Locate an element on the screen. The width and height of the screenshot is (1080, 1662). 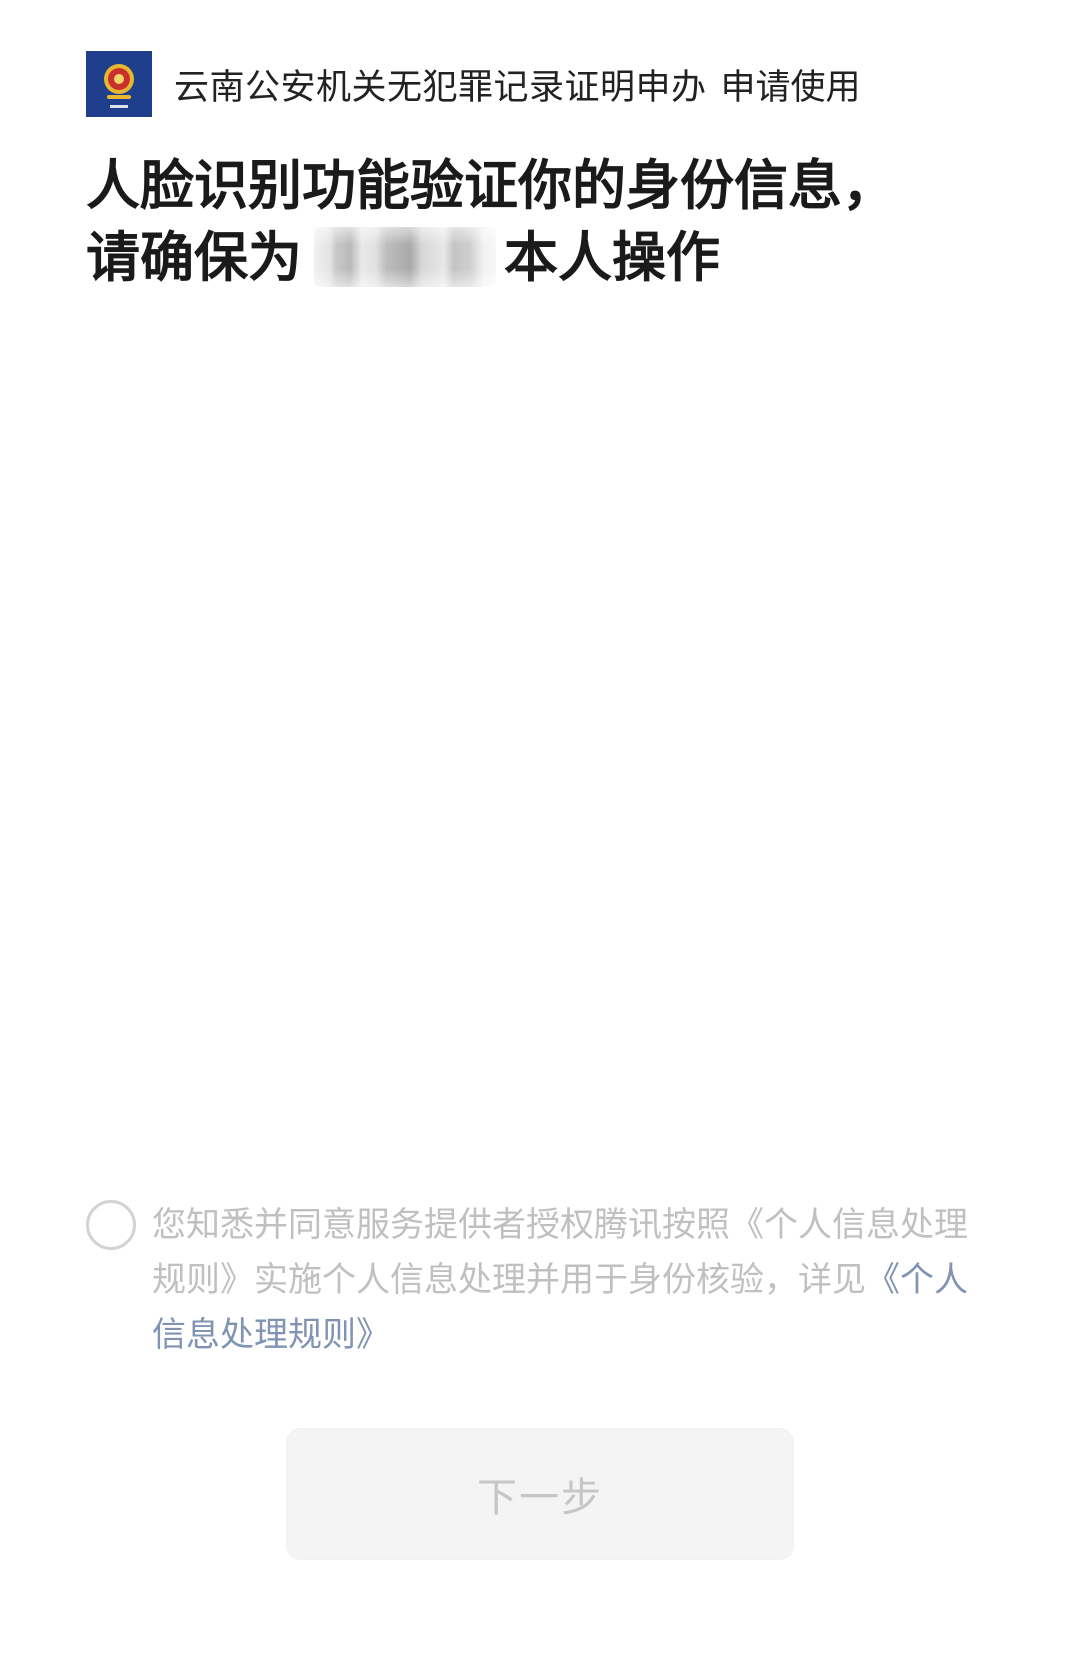
title-line-2: 请确保为 本人操作 is located at coordinates (546, 258).